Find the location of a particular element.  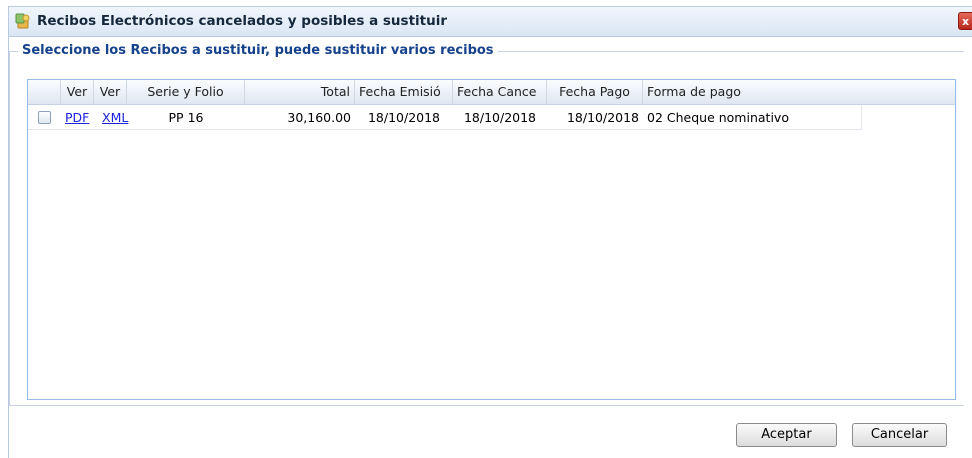

header-select is located at coordinates (44, 92).